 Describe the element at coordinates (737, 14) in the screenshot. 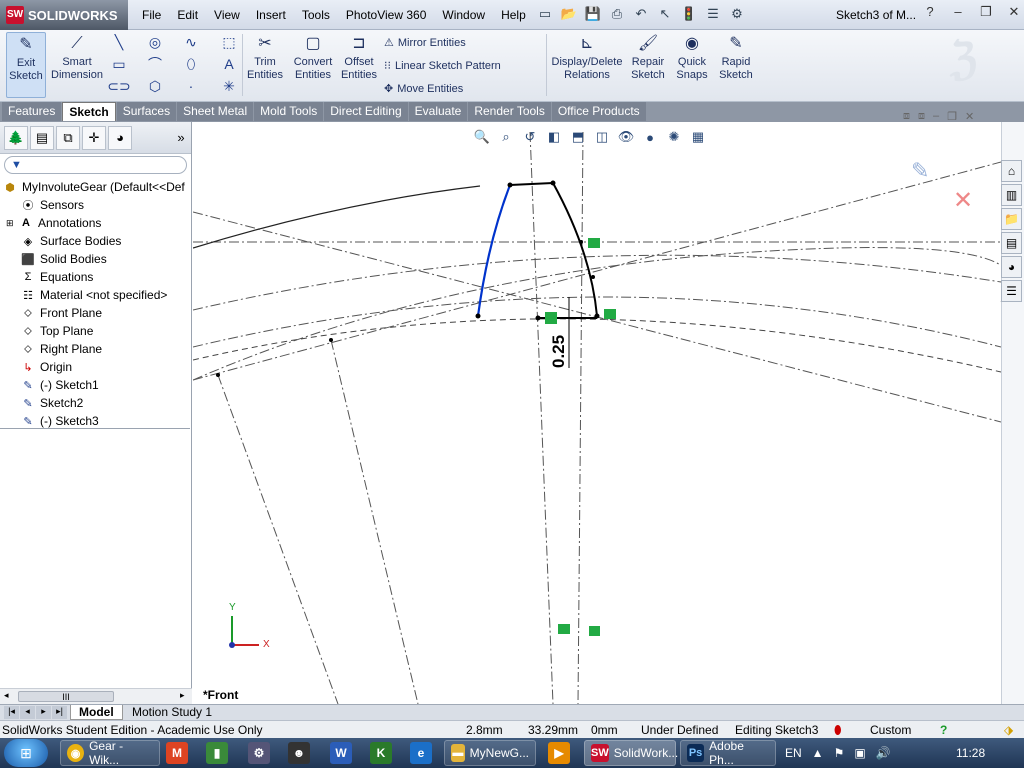

I see `options-icon: ⚙` at that location.